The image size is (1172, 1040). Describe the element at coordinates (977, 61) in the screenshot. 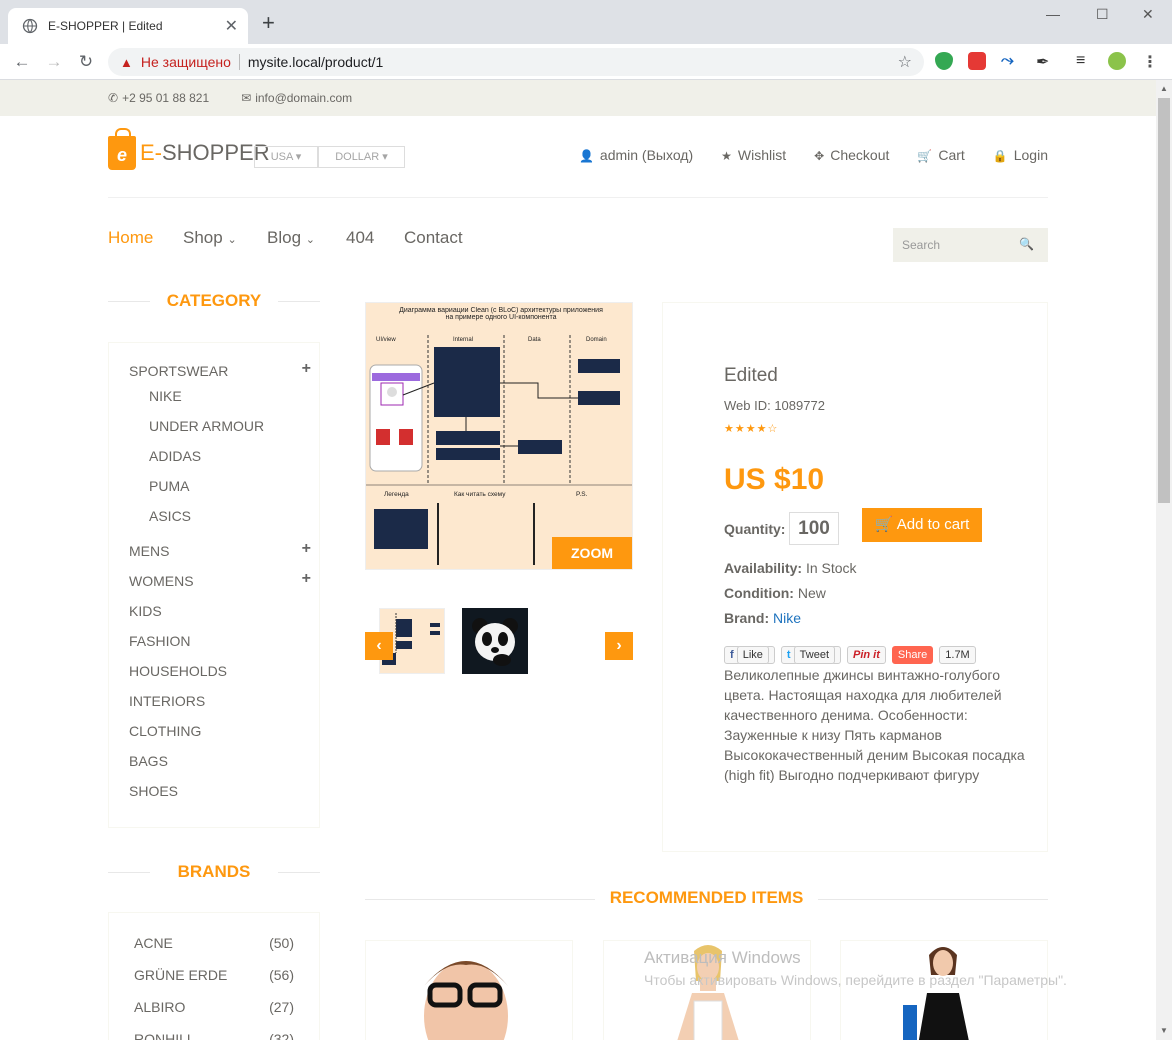

I see `video-extension-icon` at that location.